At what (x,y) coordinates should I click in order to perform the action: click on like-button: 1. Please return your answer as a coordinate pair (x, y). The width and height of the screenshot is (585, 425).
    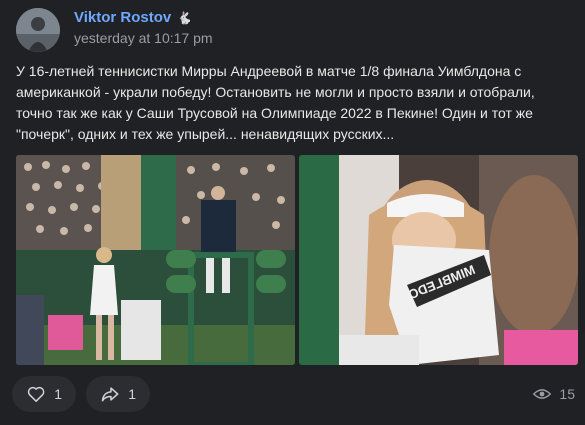
    Looking at the image, I should click on (44, 394).